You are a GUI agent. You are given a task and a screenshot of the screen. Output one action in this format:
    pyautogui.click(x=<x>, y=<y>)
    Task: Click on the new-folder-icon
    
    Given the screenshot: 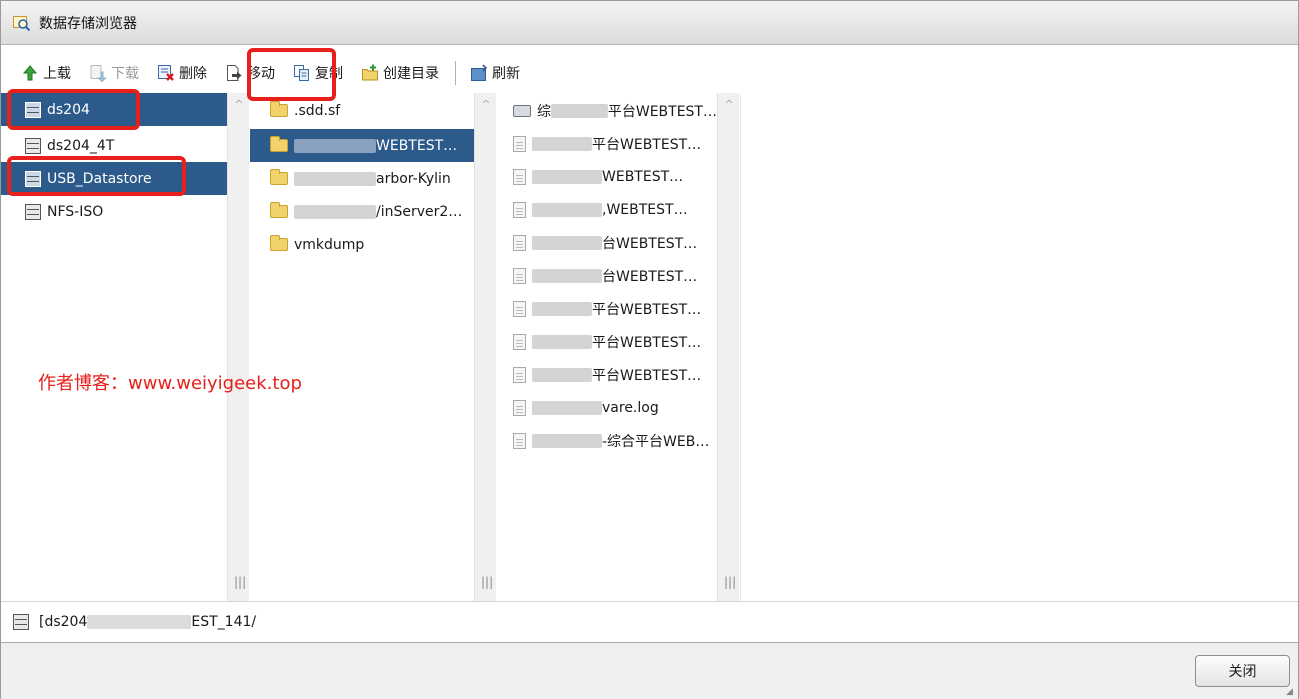 What is the action you would take?
    pyautogui.click(x=370, y=73)
    